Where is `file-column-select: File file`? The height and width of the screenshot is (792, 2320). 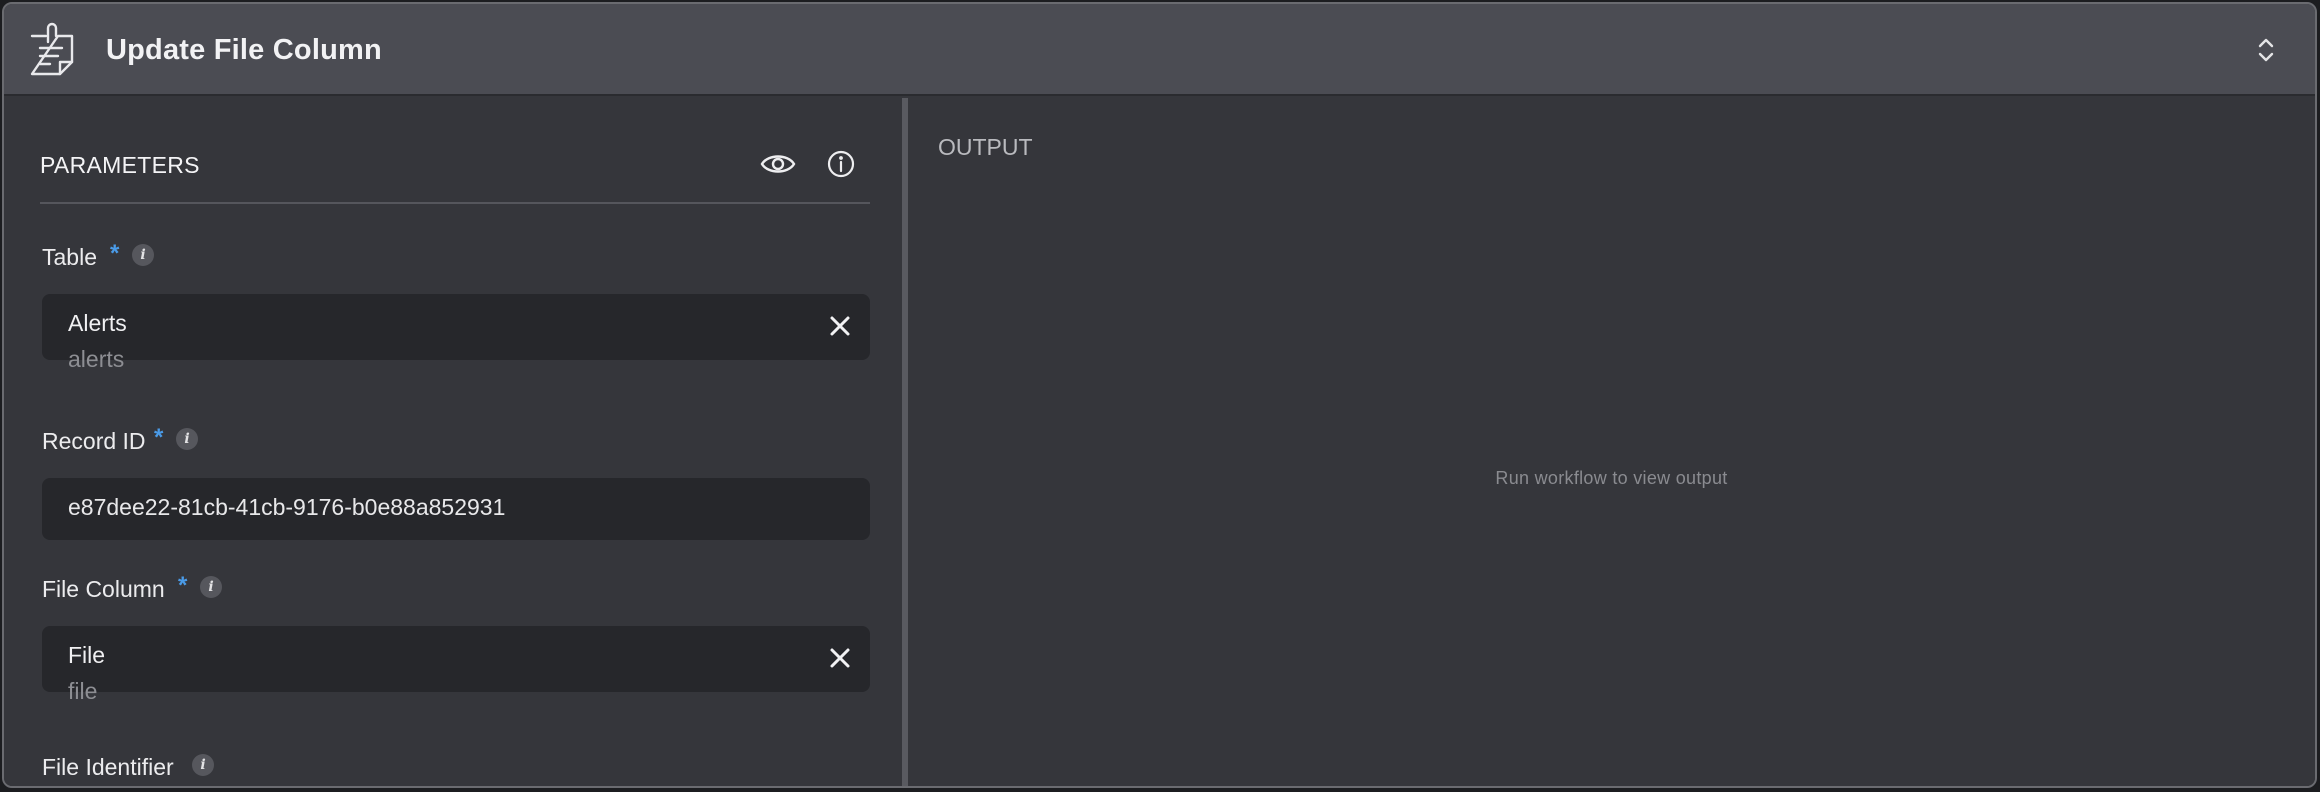
file-column-select: File file is located at coordinates (456, 665).